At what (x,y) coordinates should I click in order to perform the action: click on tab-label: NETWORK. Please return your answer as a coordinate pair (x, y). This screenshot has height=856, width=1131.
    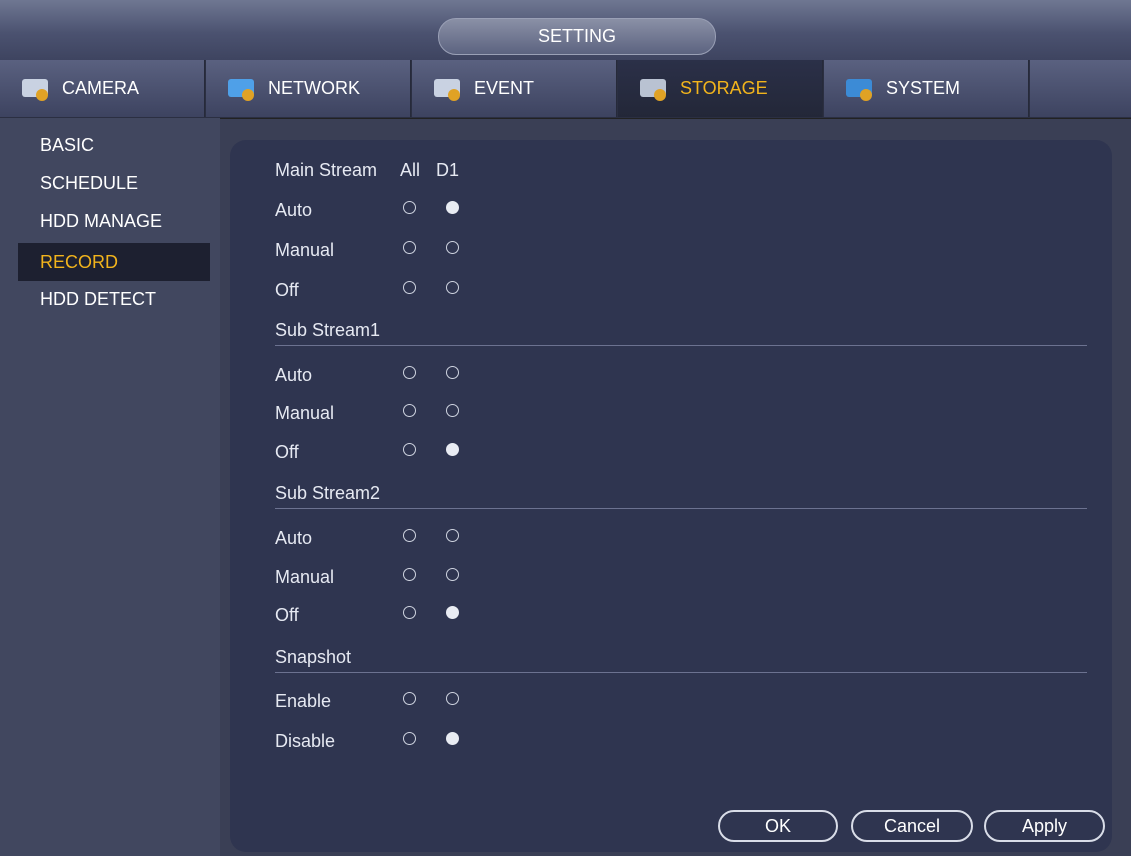
    Looking at the image, I should click on (314, 88).